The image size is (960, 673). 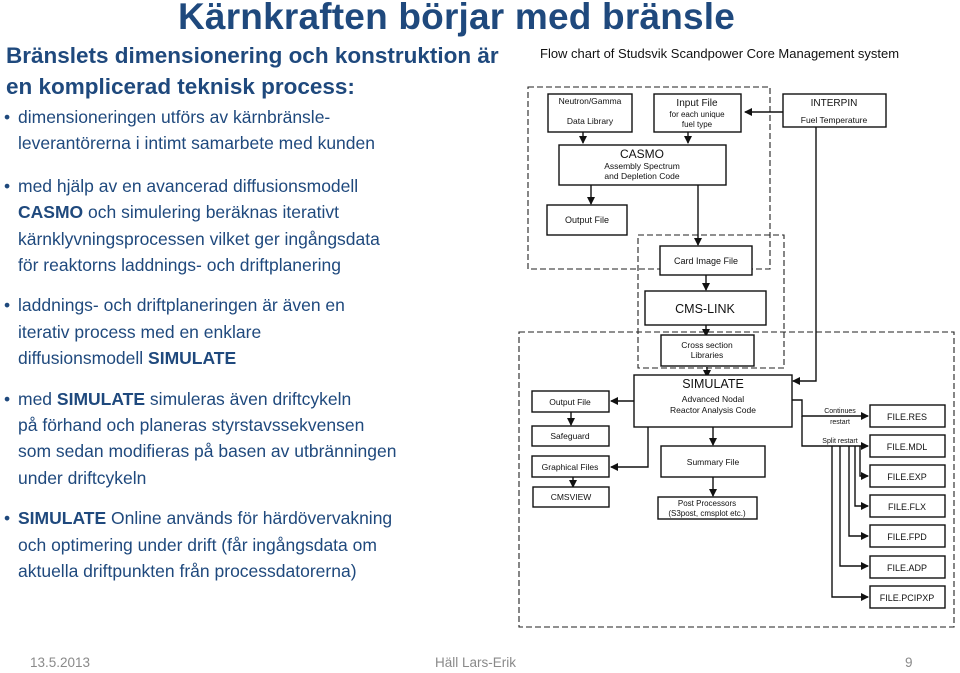 I want to click on box-cmsview: CMSVIEW, so click(x=571, y=497).